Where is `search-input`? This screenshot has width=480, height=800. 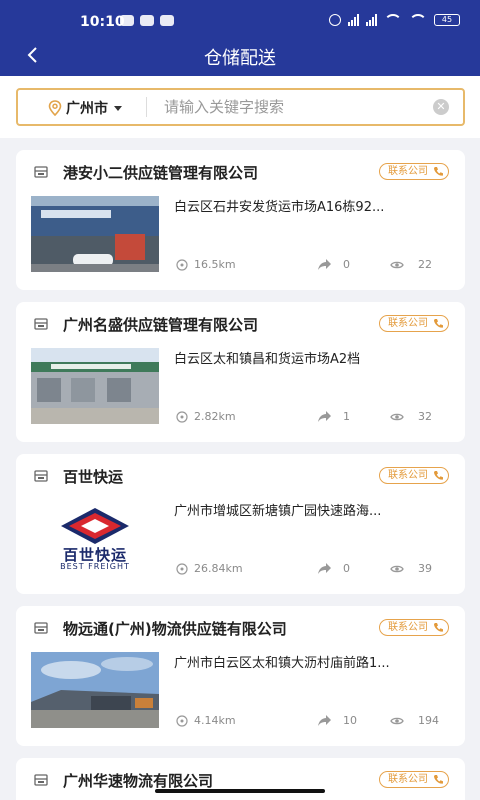 search-input is located at coordinates (294, 107).